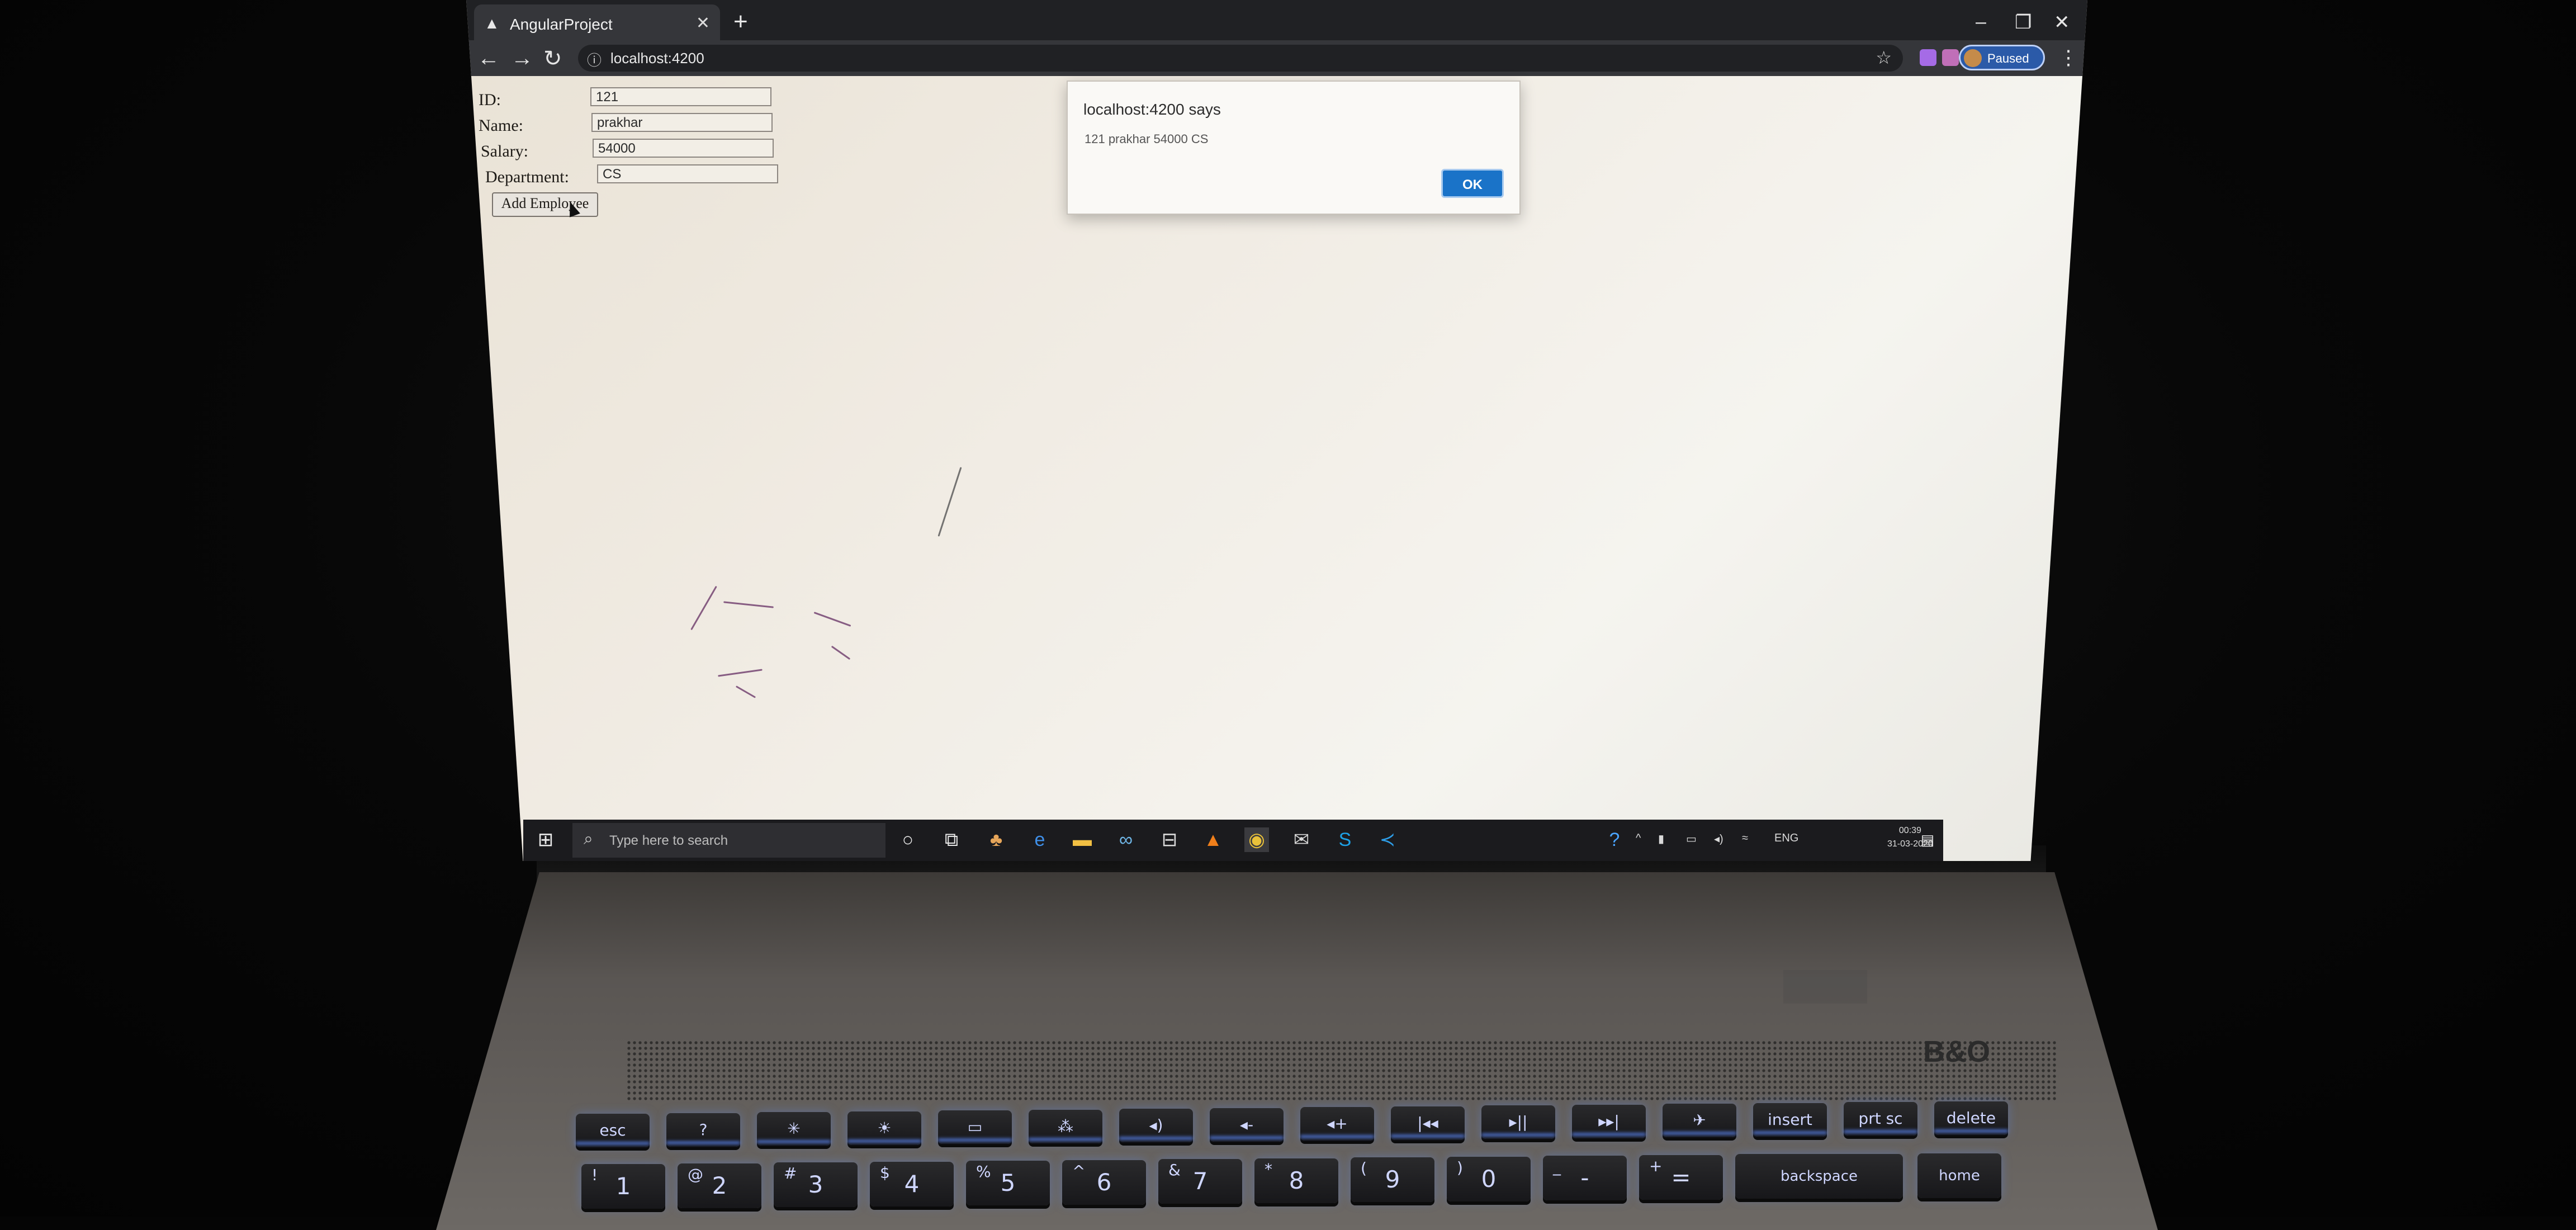  I want to click on number-key: = +, so click(1681, 1177).